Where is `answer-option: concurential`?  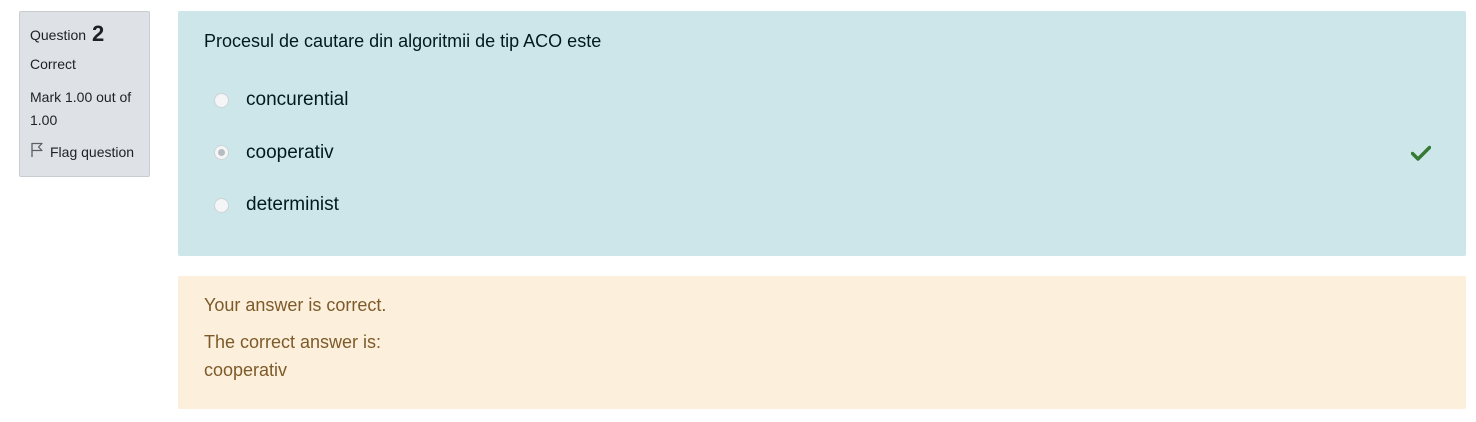 answer-option: concurential is located at coordinates (822, 100).